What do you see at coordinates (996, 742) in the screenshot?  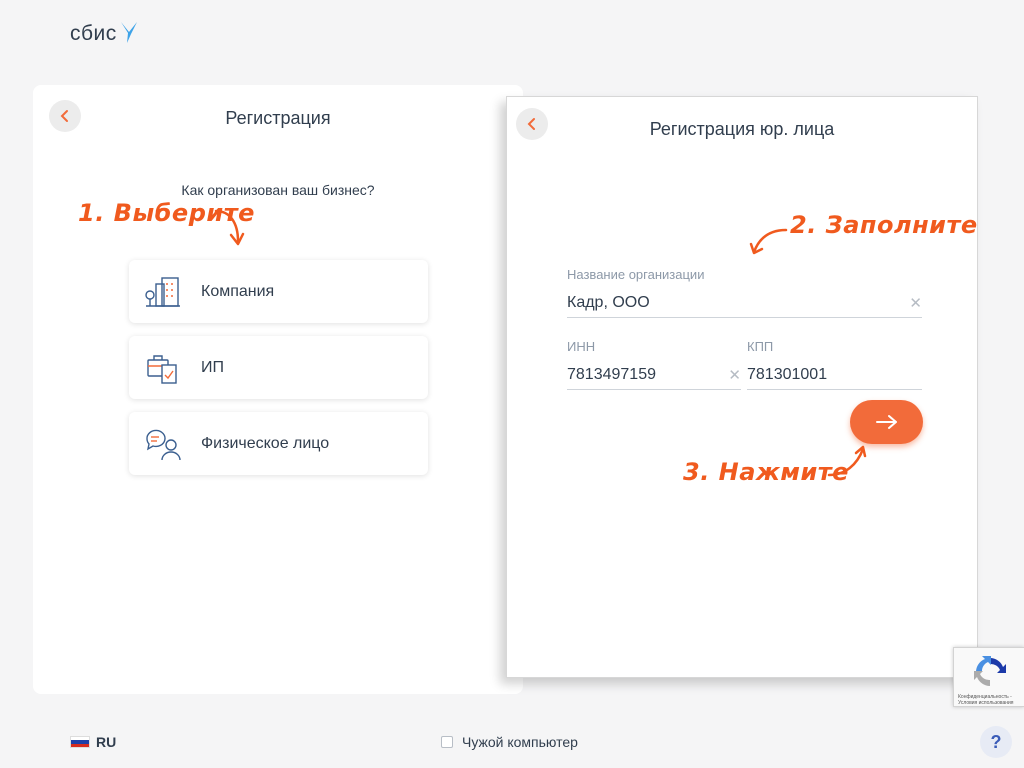 I see `help-button: ?` at bounding box center [996, 742].